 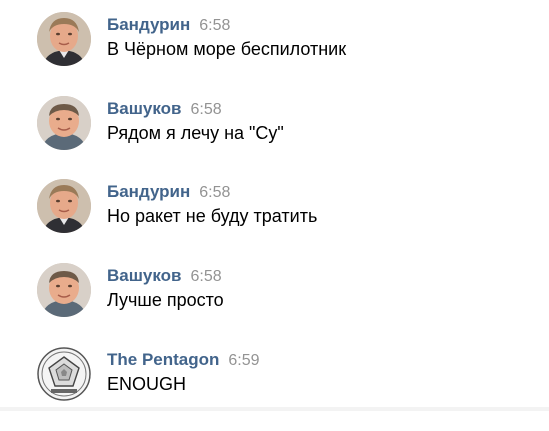 I want to click on pentagon-seal-icon, so click(x=64, y=374).